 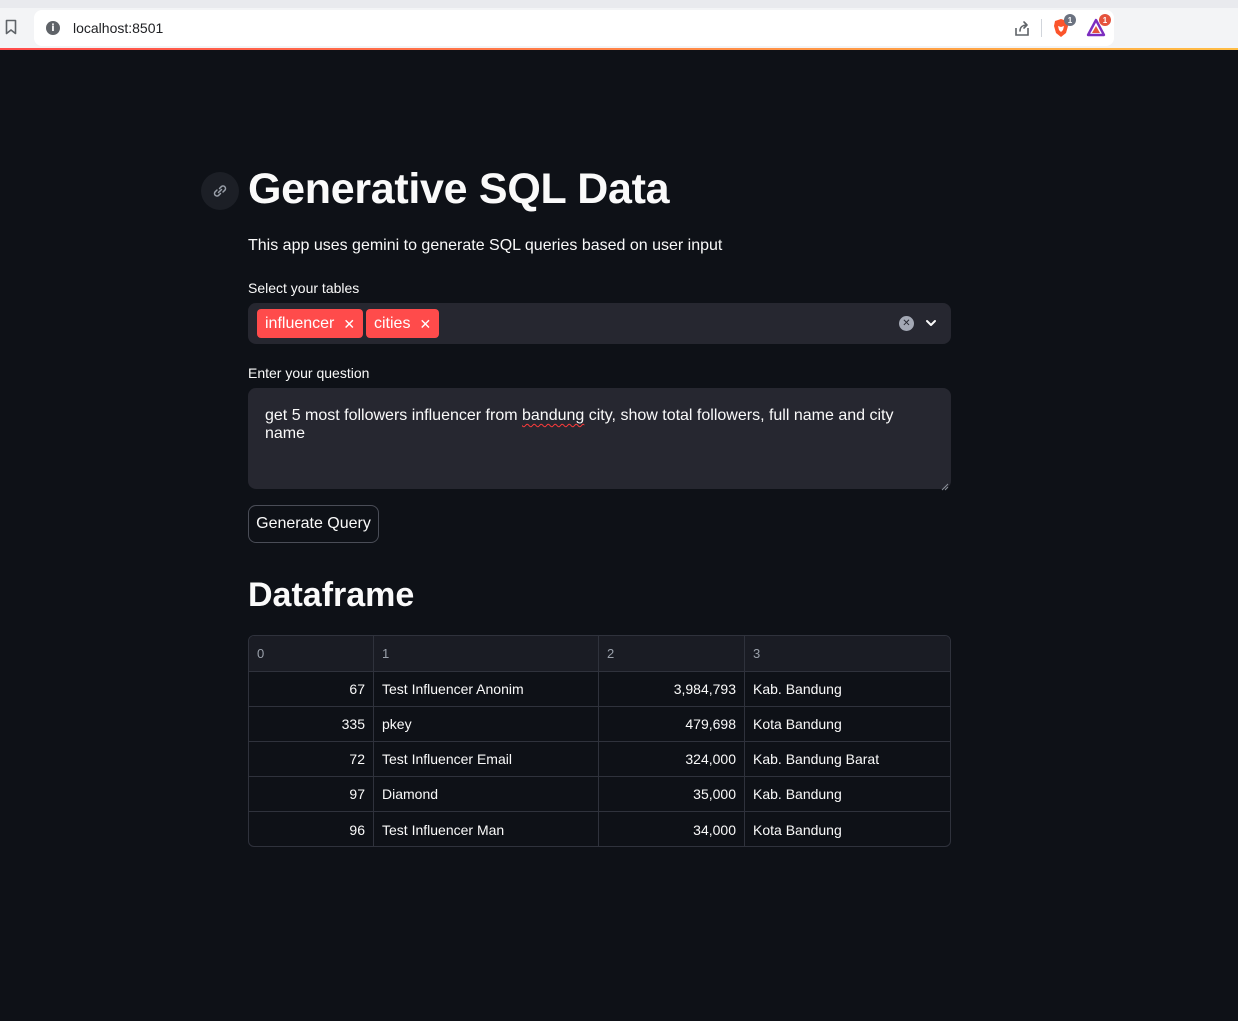 What do you see at coordinates (331, 595) in the screenshot?
I see `dataframe-heading: Dataframe` at bounding box center [331, 595].